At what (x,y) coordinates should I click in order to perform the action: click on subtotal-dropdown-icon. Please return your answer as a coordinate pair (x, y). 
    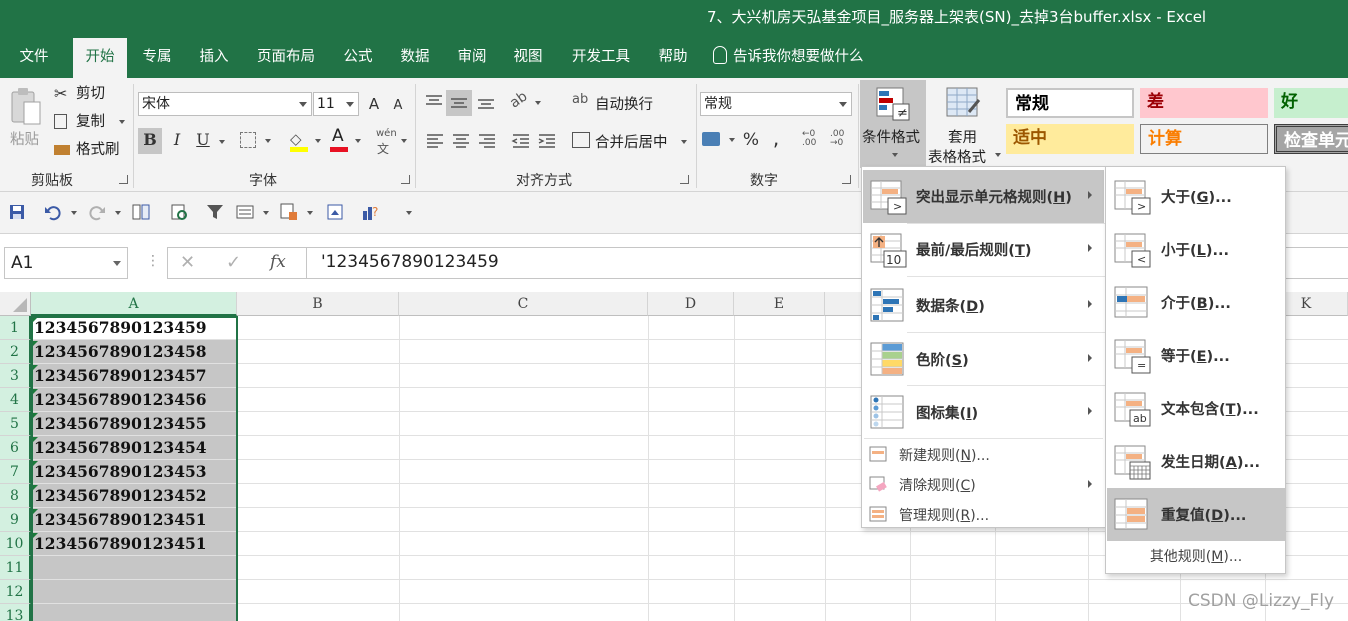
    Looking at the image, I should click on (310, 213).